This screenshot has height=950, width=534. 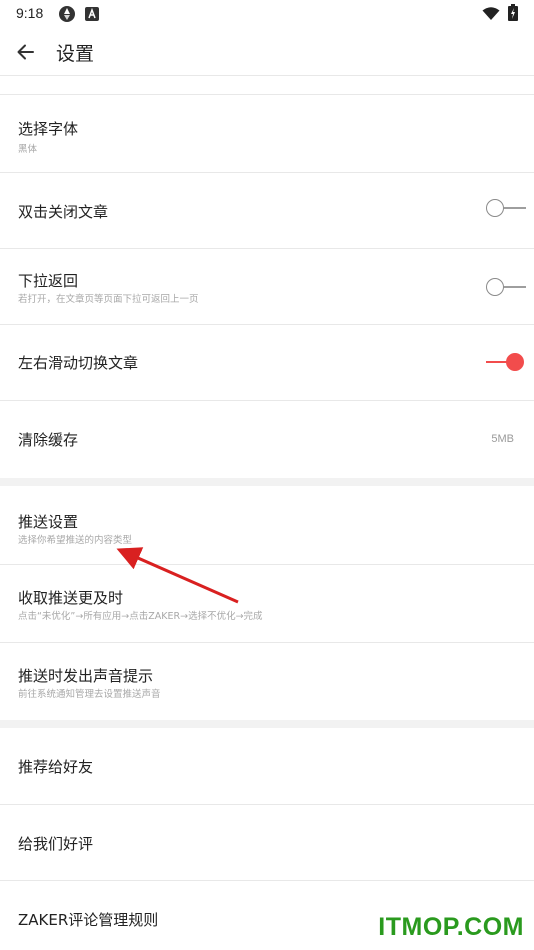 I want to click on setting-row-pull-back: 下拉返回 若打开，在文章页等页面下拉可返回上一页, so click(x=267, y=286).